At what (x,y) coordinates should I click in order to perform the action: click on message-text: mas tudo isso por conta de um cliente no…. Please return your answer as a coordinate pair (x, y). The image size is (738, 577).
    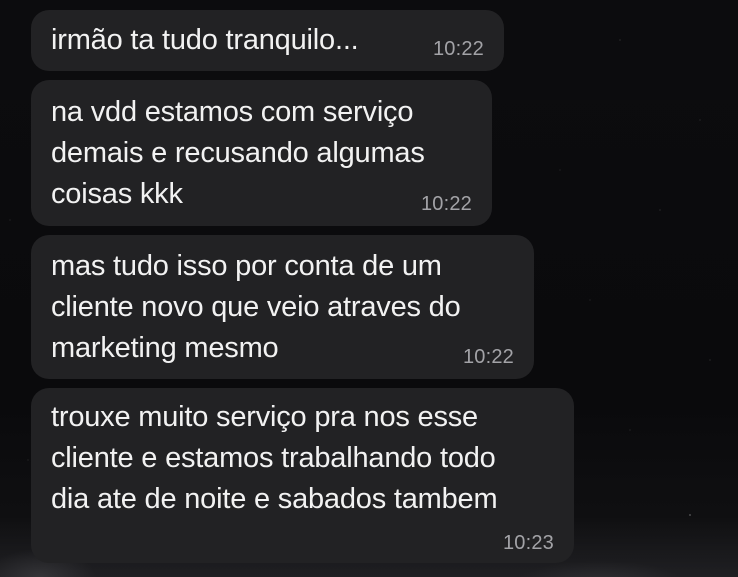
    Looking at the image, I should click on (256, 307).